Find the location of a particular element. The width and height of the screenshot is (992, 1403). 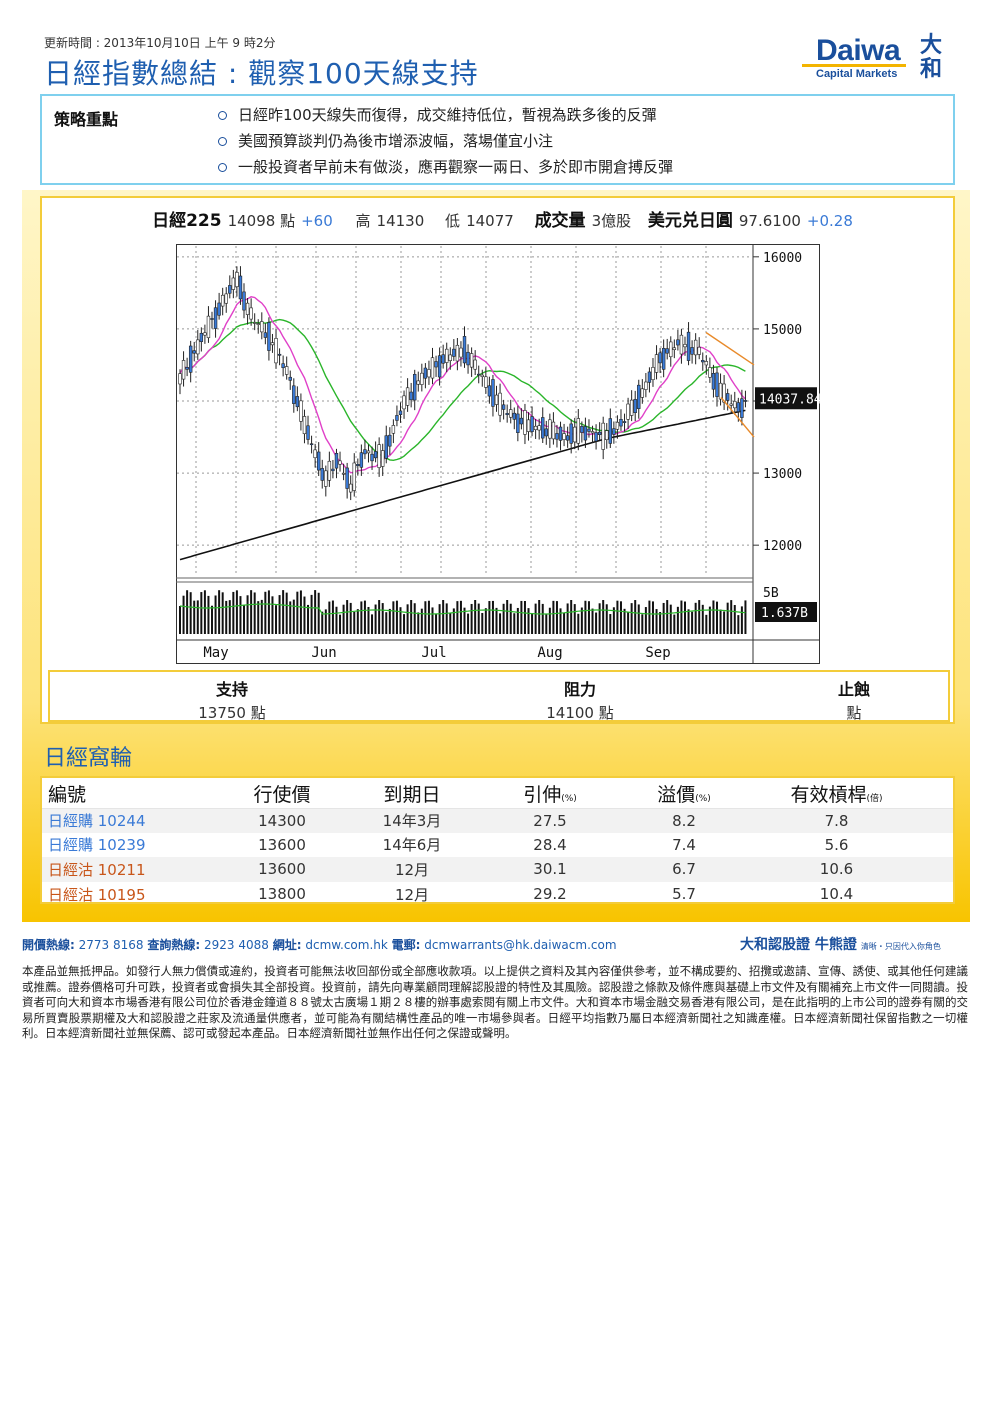

volume-tick-label: 5B is located at coordinates (771, 593).